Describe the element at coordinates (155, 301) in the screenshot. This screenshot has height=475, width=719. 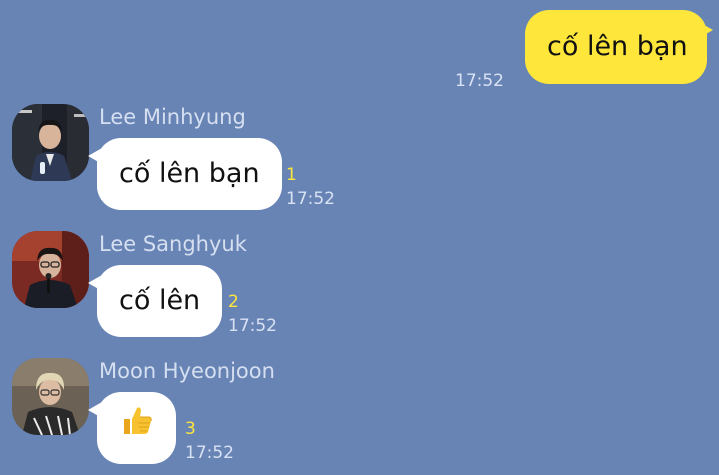
I see `message-bubble: cố lên` at that location.